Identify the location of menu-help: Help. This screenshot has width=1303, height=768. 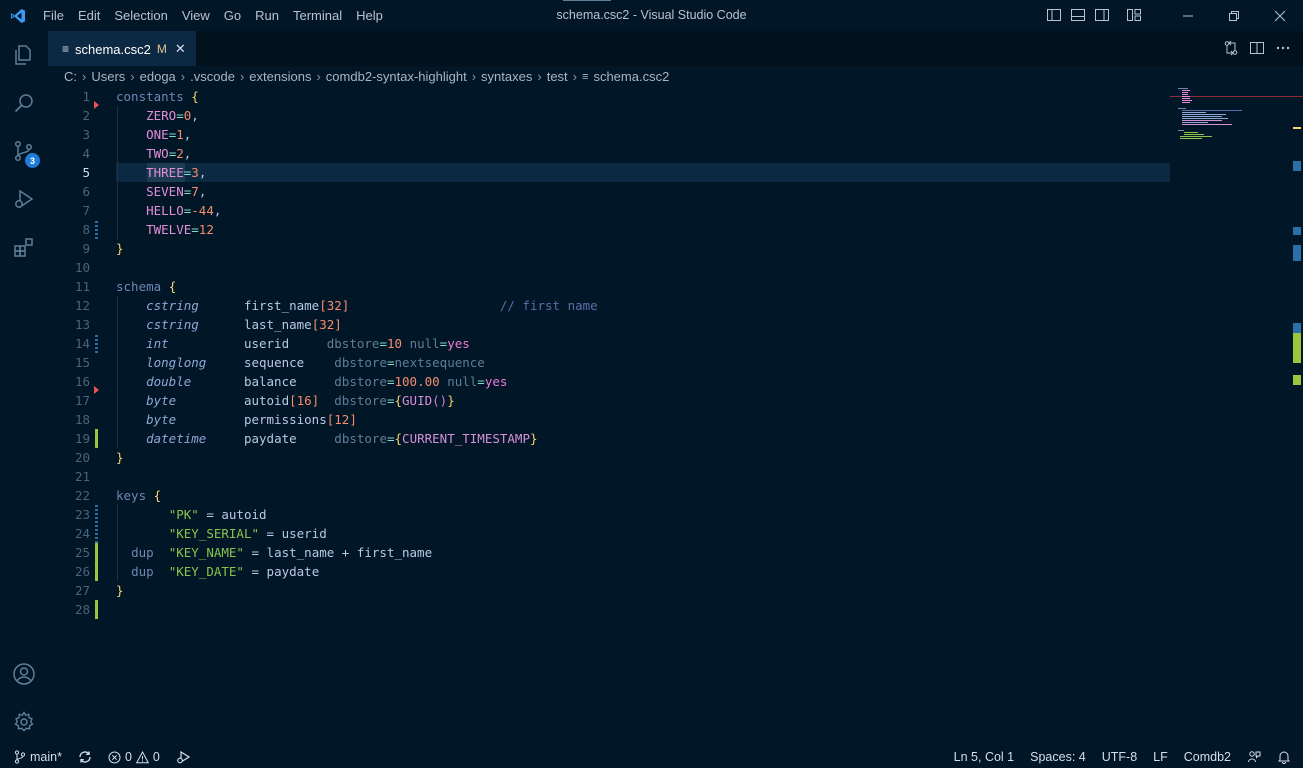
(369, 15).